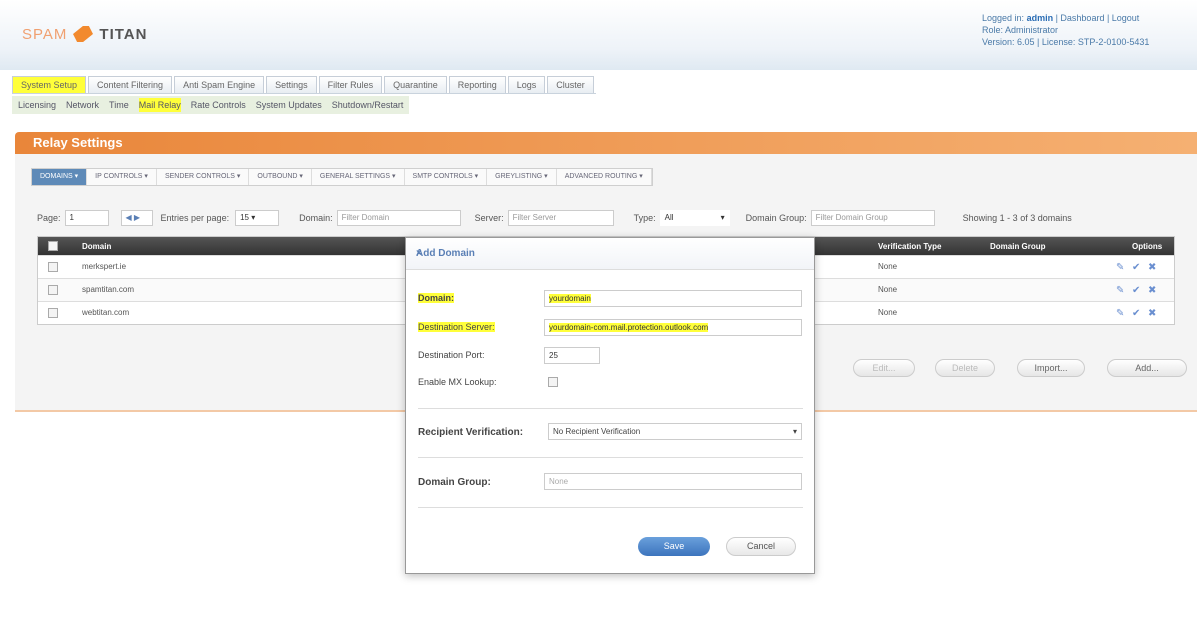 The image size is (1197, 631). Describe the element at coordinates (673, 481) in the screenshot. I see `domain-group-input: None` at that location.